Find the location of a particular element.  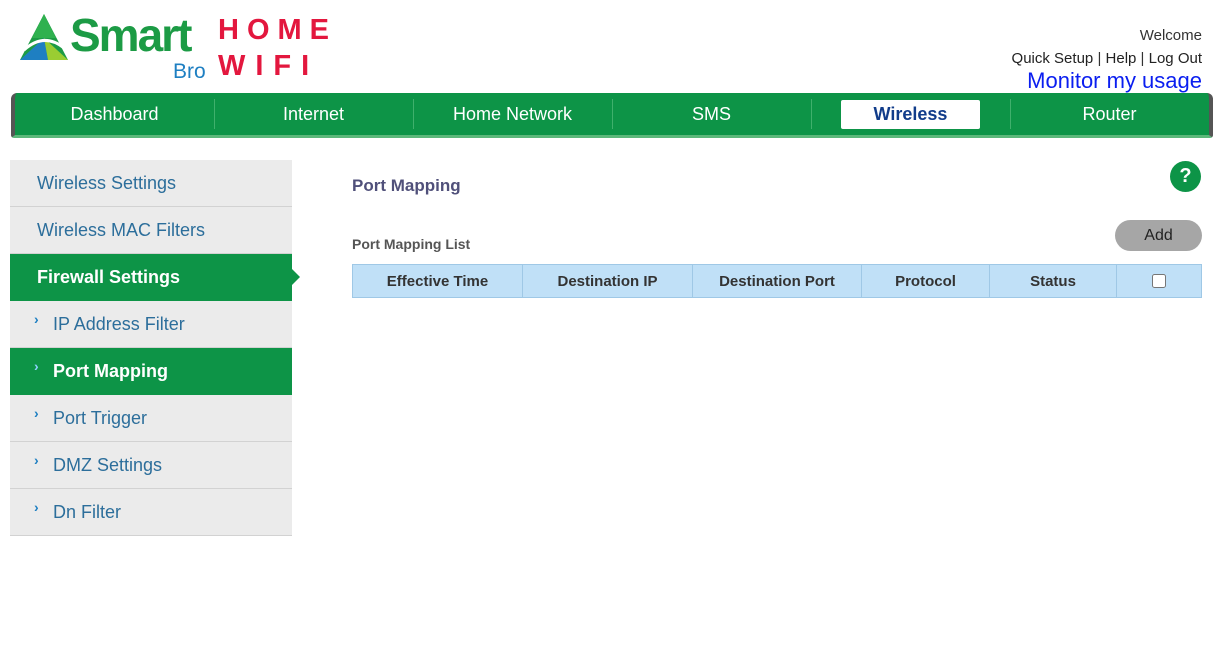

logout-link: Log Out is located at coordinates (1175, 58).